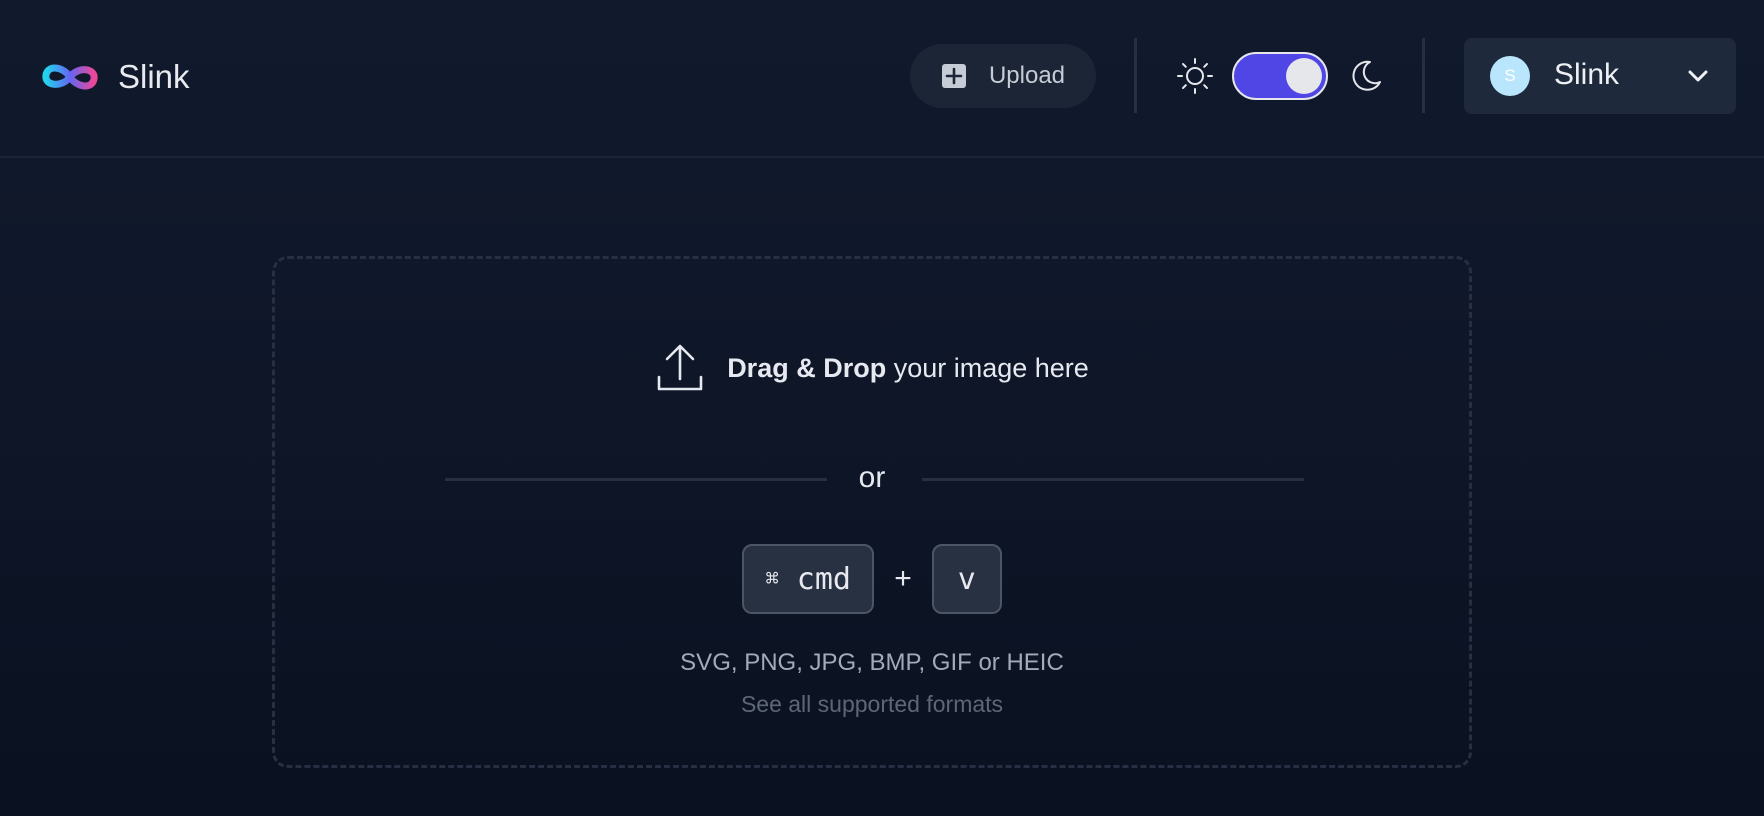 Image resolution: width=1764 pixels, height=816 pixels. Describe the element at coordinates (1510, 76) in the screenshot. I see `avatar: S` at that location.